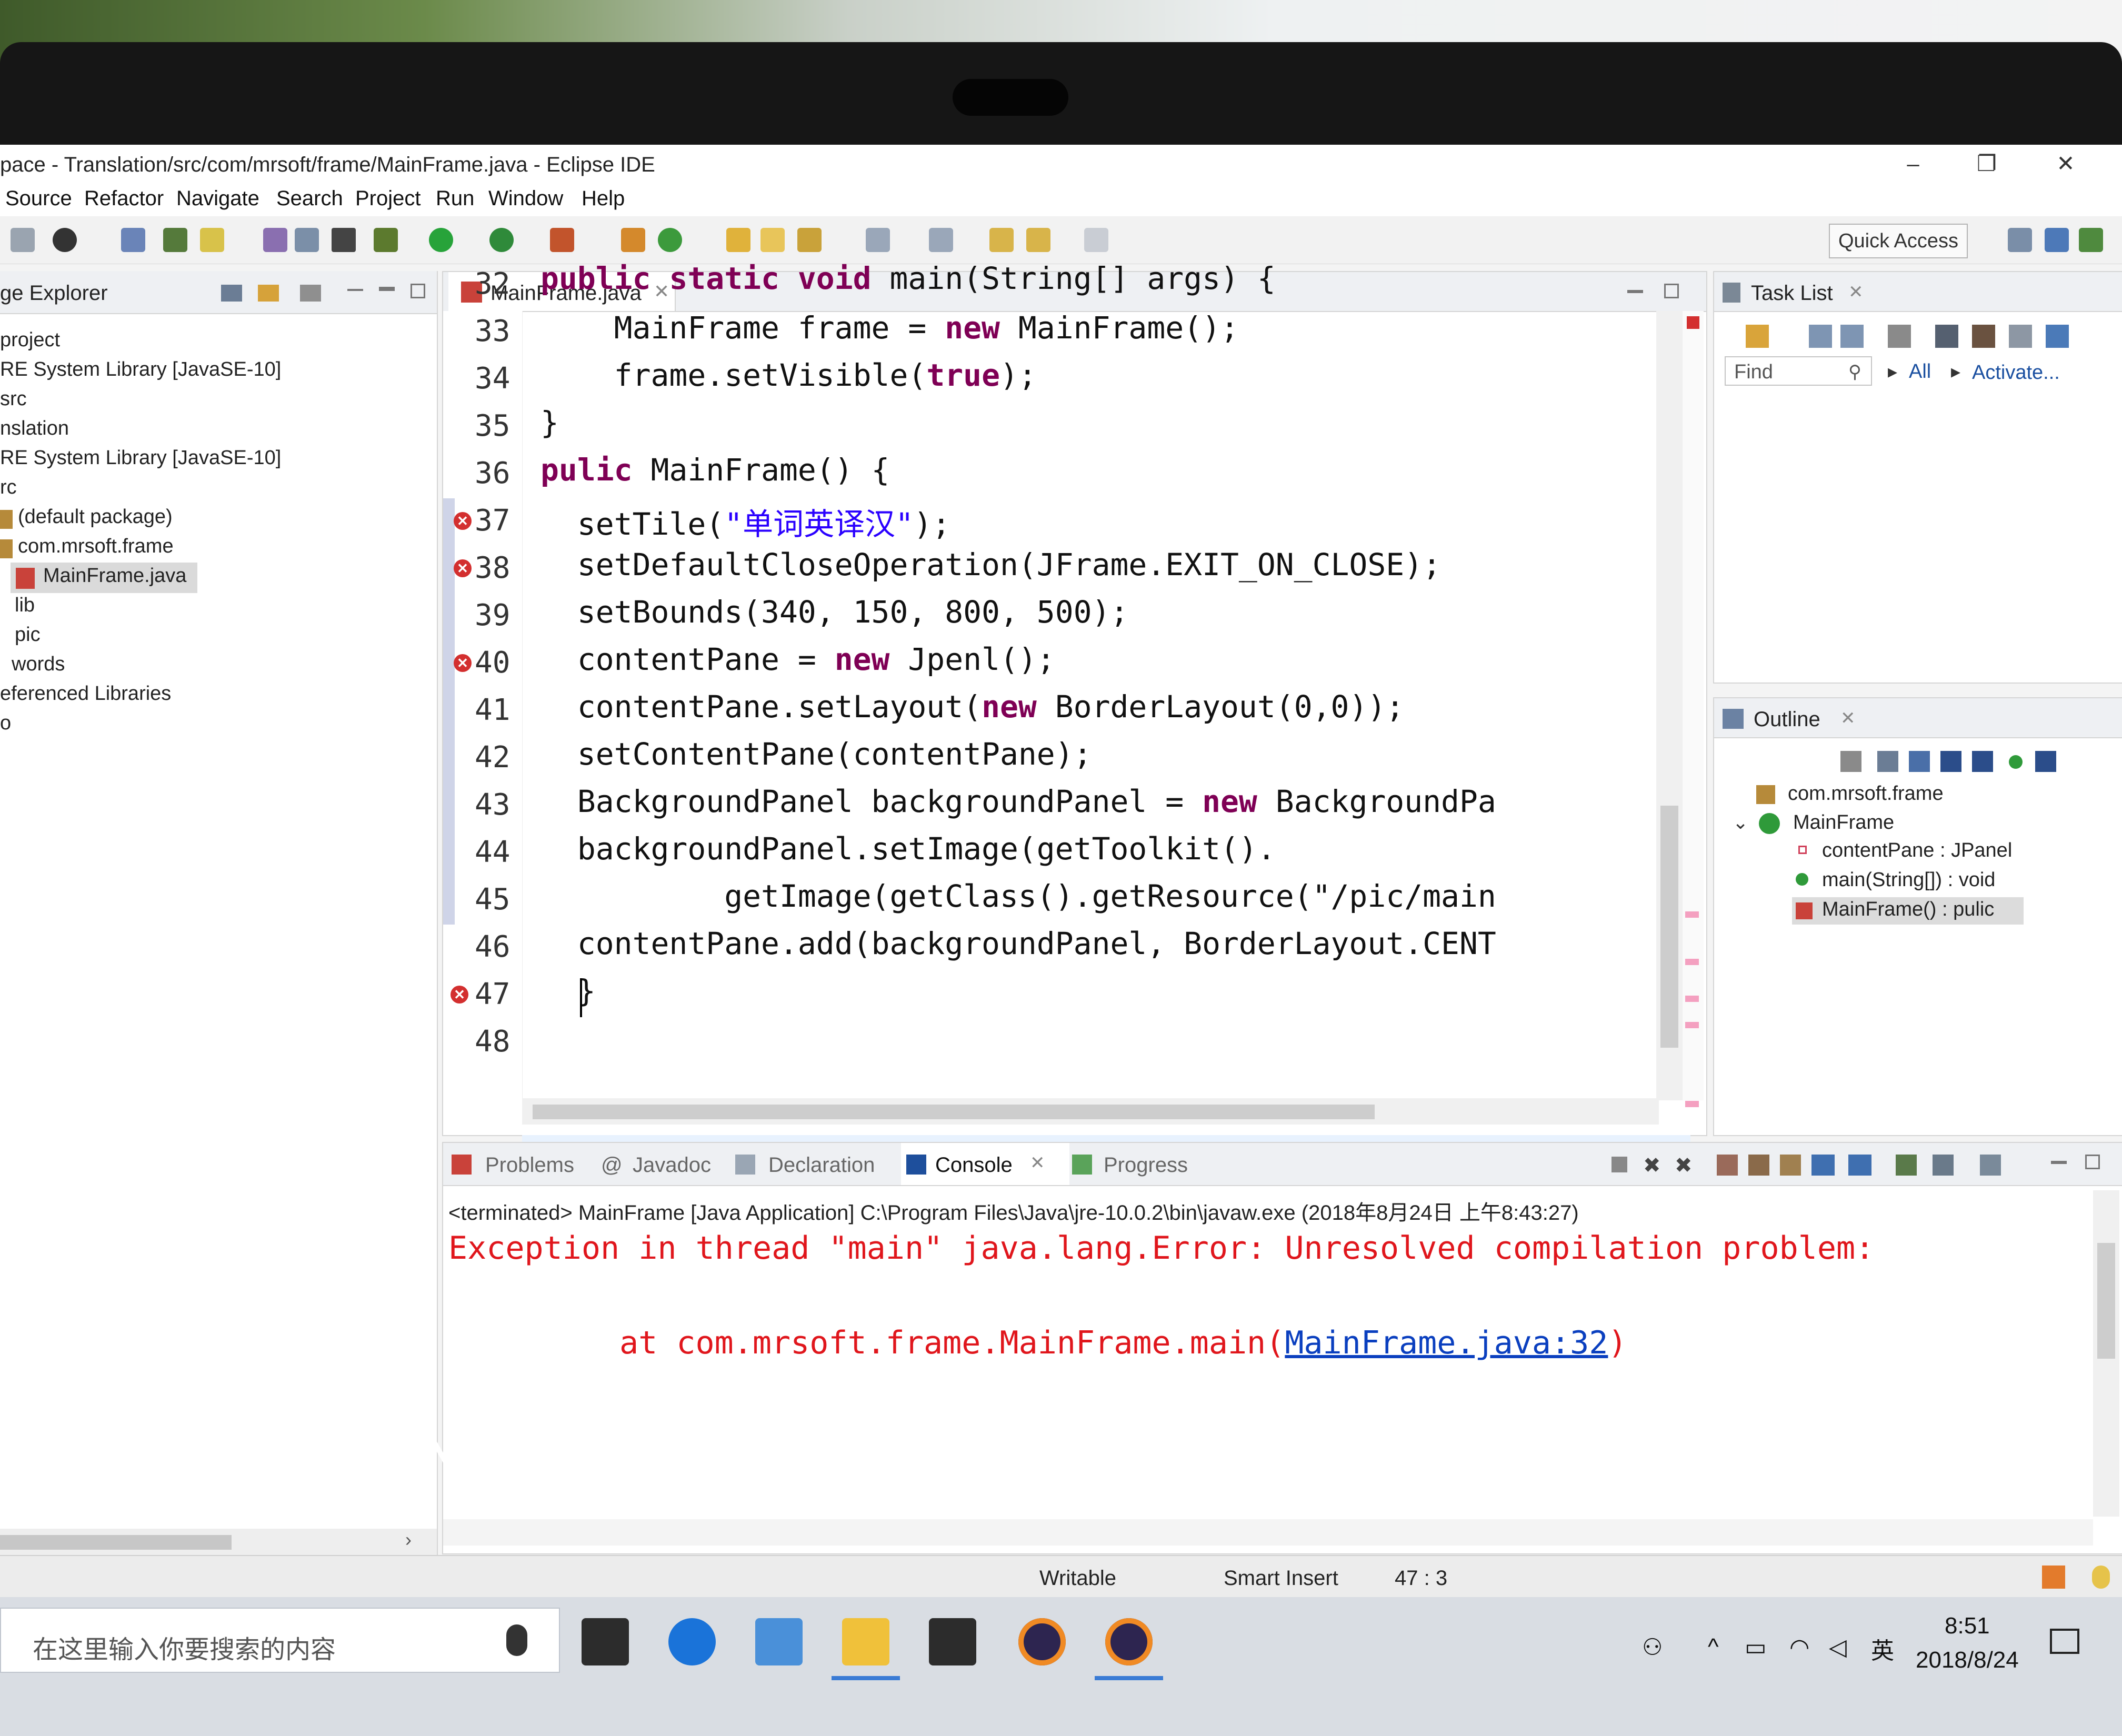 The image size is (2122, 1736). Describe the element at coordinates (908, 849) in the screenshot. I see `code-line: backgroundPanel.setImage(getToolkit().` at that location.